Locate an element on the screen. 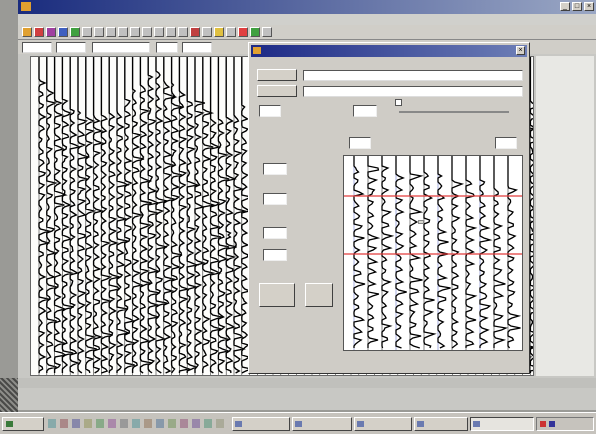  flag-icon is located at coordinates (243, 32).